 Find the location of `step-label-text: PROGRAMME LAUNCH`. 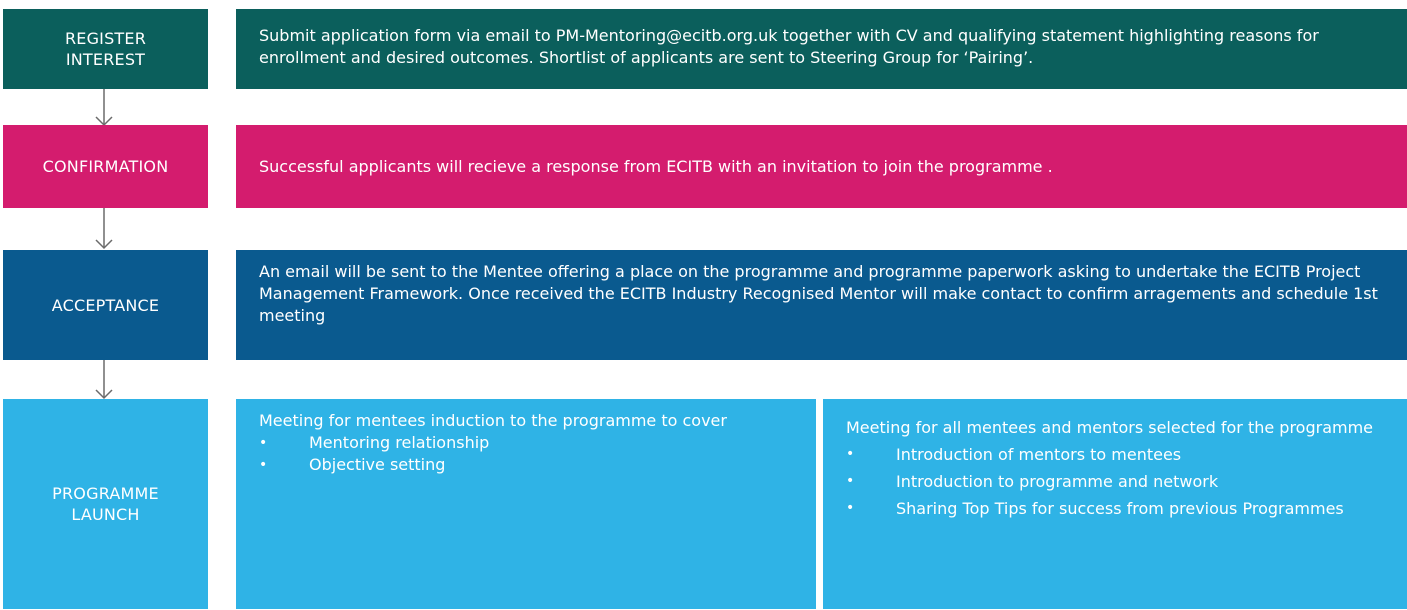

step-label-text: PROGRAMME LAUNCH is located at coordinates (105, 504).